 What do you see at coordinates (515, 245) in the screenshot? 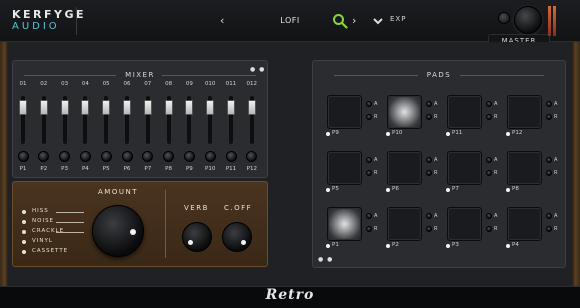
I see `pad-label: P4` at bounding box center [515, 245].